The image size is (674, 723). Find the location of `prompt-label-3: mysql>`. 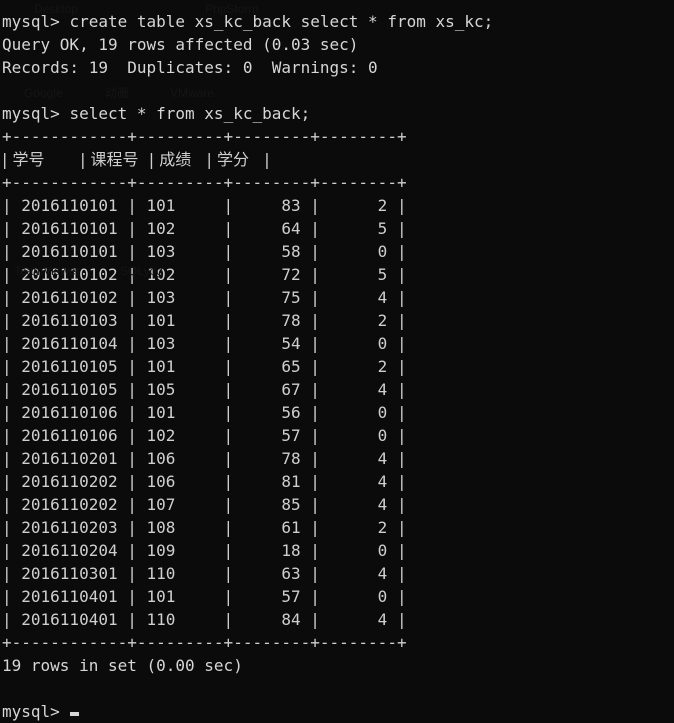

prompt-label-3: mysql> is located at coordinates (36, 711).